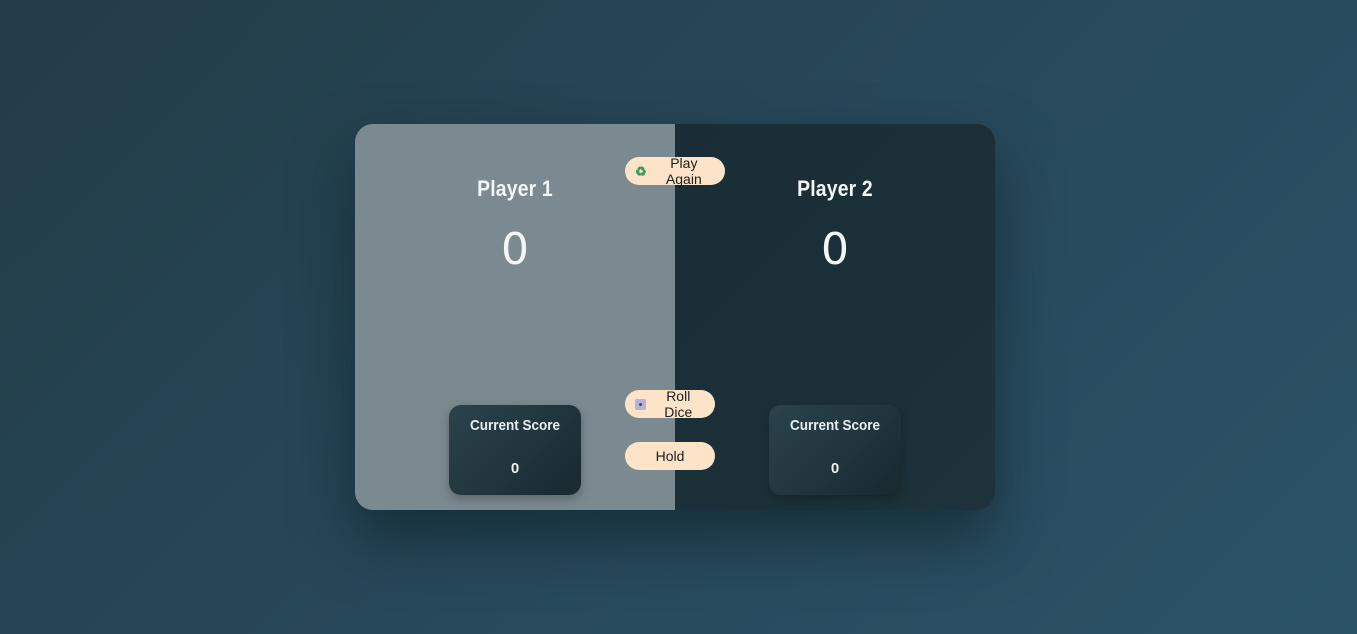  I want to click on player-2-current-score: 0, so click(835, 468).